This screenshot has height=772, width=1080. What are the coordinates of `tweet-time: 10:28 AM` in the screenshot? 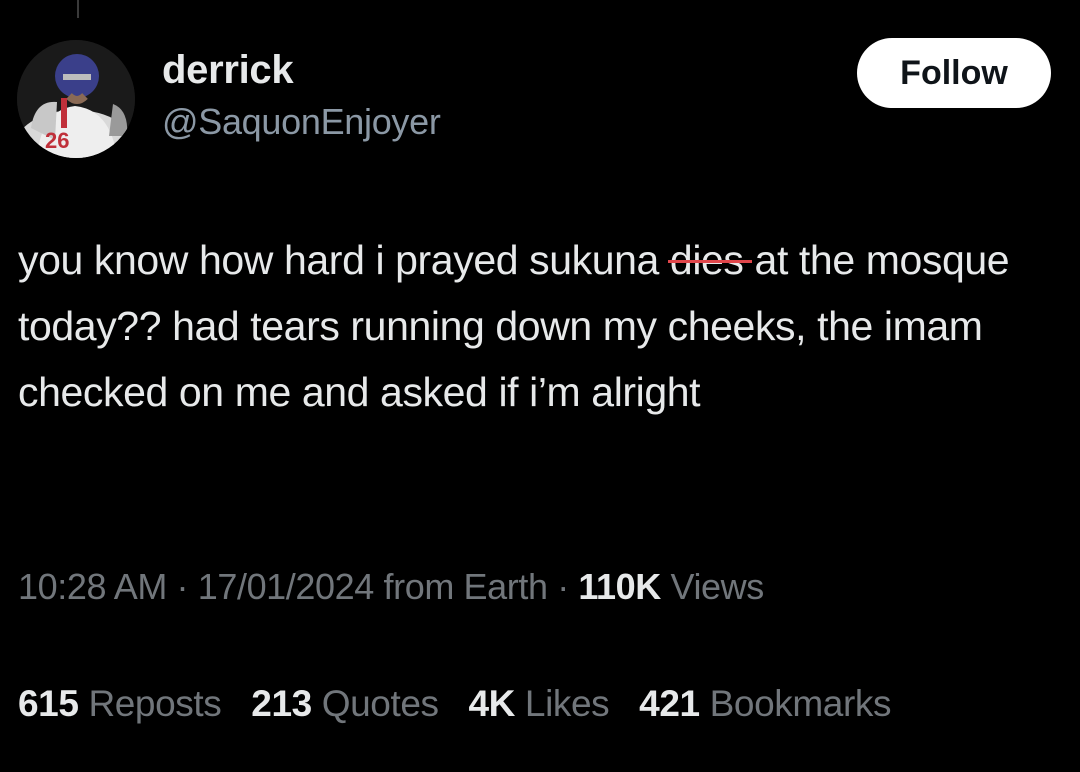 It's located at (92, 586).